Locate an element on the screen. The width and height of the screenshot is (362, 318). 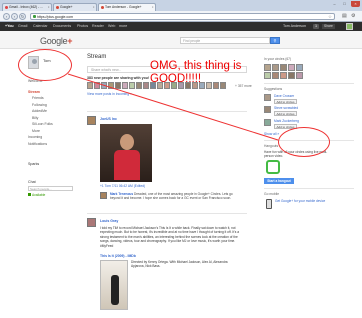
gbar-share-button: Share is located at coordinates (328, 26).